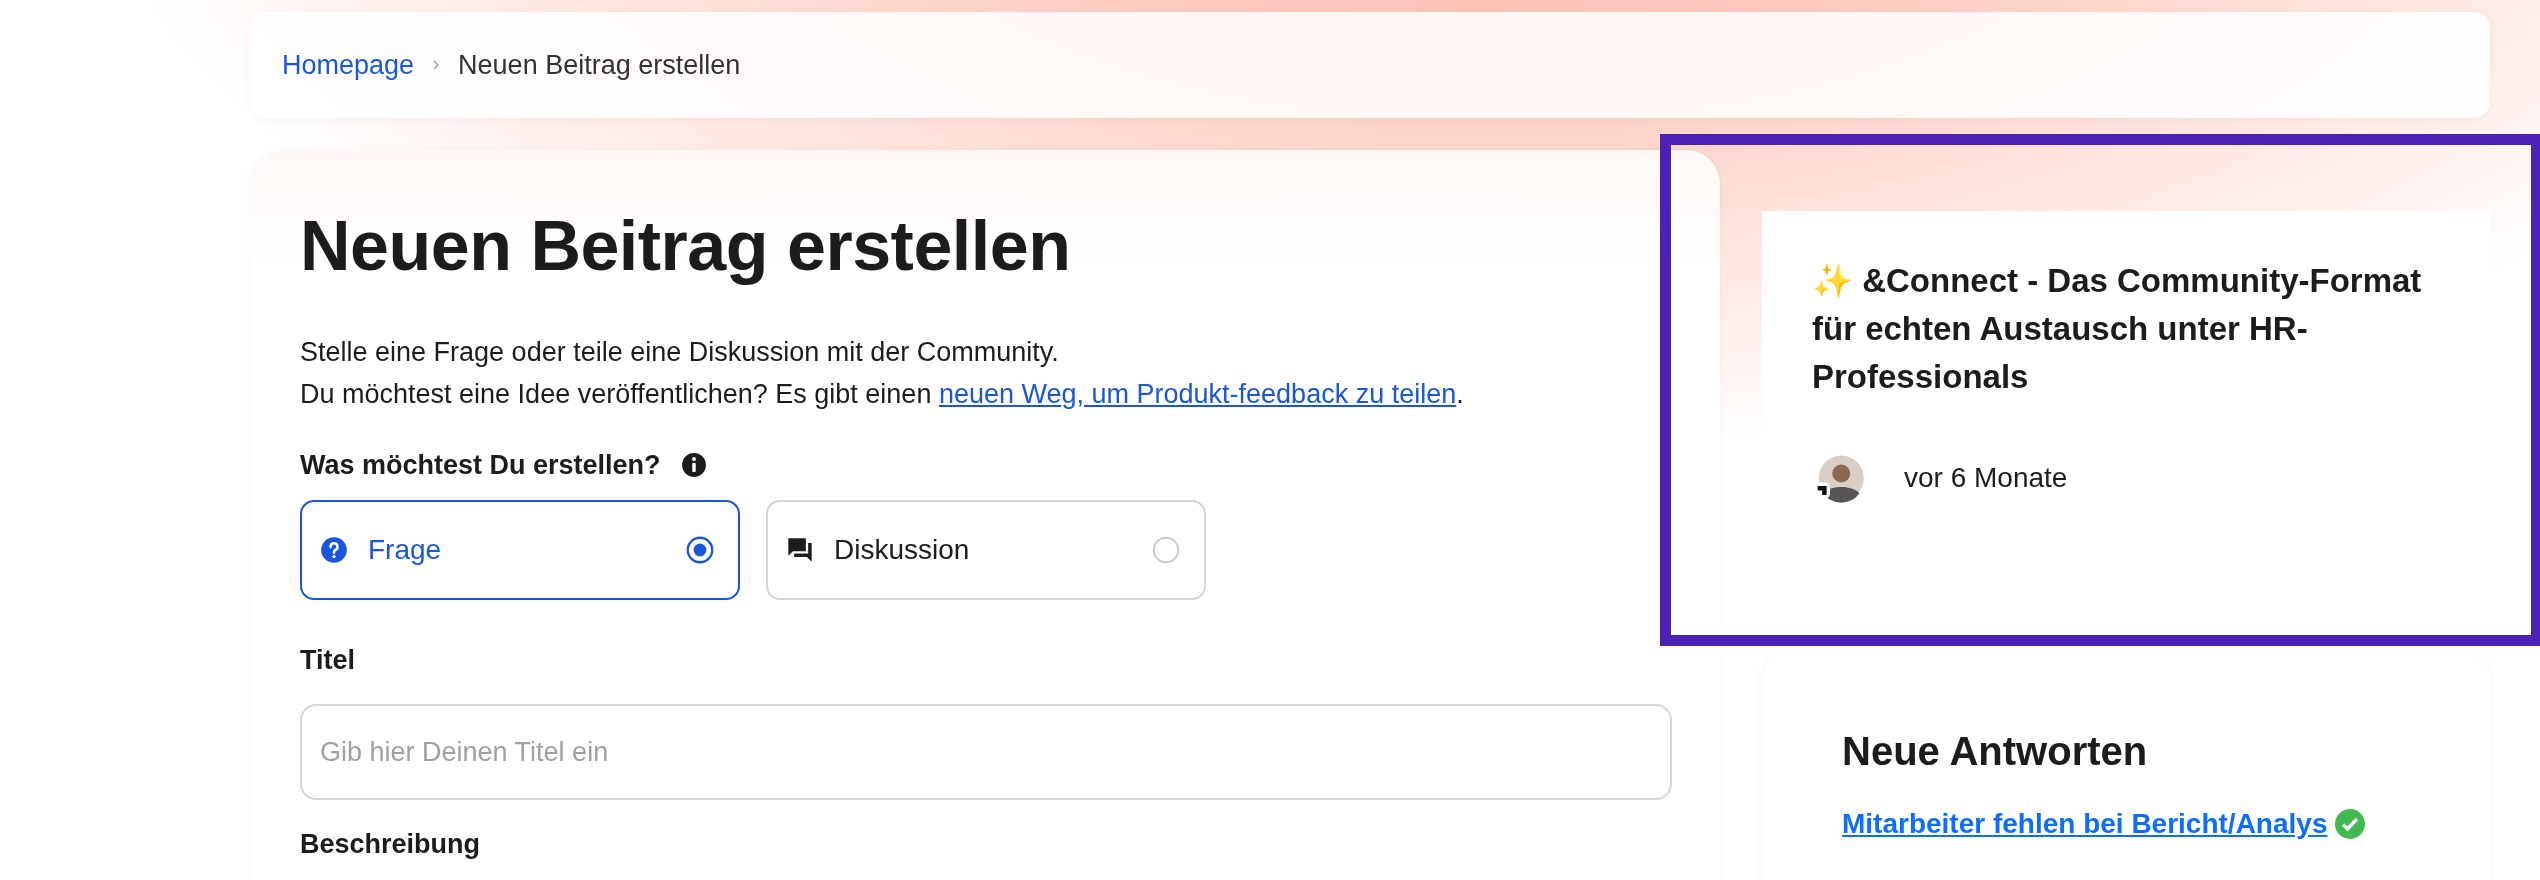 Image resolution: width=2540 pixels, height=880 pixels. I want to click on chat-bubbles-icon, so click(800, 549).